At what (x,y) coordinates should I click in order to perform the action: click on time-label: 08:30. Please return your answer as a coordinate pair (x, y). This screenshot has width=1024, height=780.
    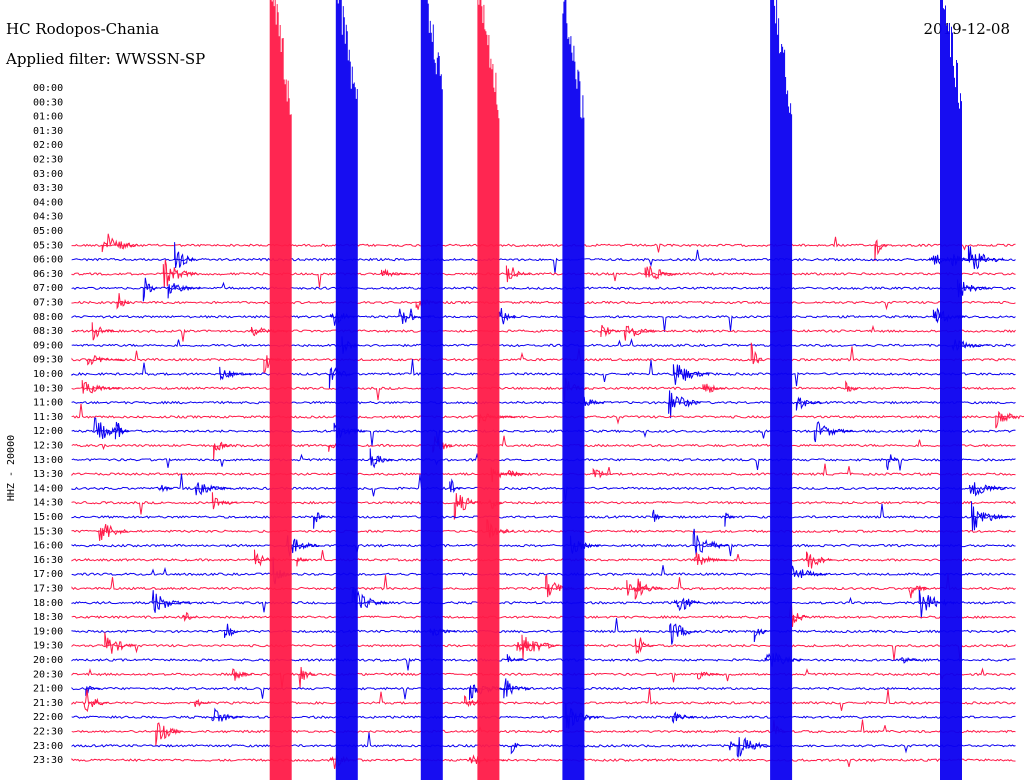
    Looking at the image, I should click on (48, 331).